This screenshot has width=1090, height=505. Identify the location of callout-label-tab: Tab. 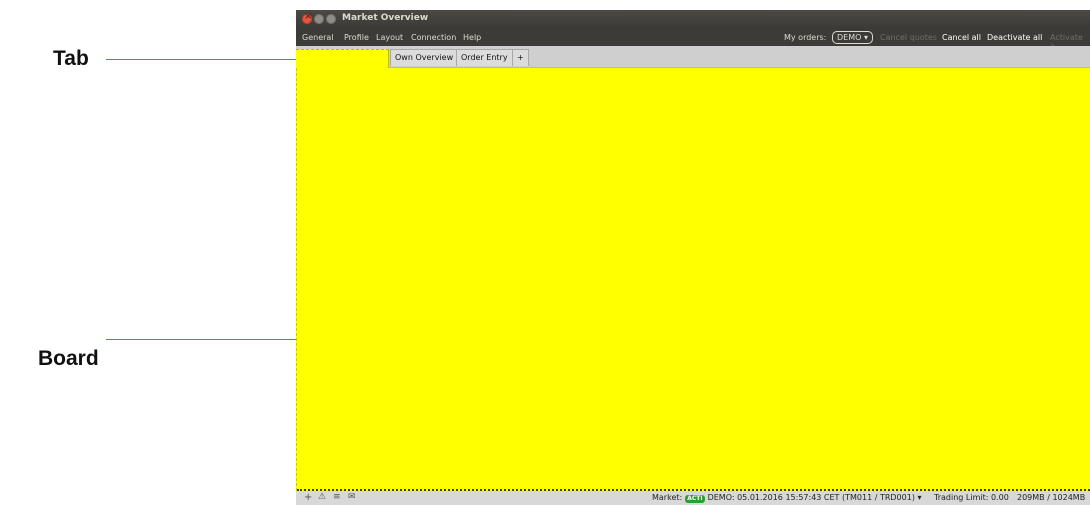
(71, 58).